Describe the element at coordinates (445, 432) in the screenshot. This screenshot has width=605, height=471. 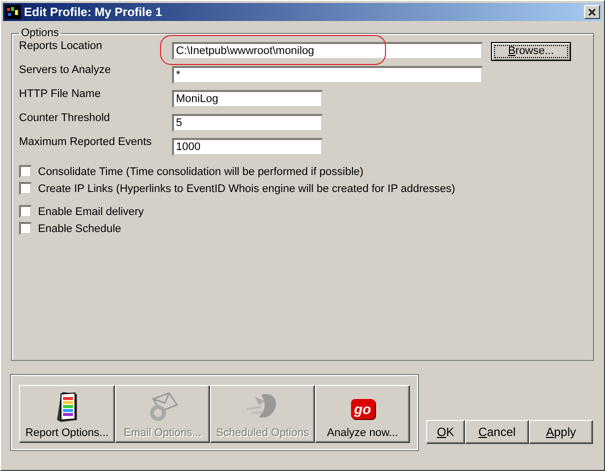
I see `dialog-button: OK` at that location.